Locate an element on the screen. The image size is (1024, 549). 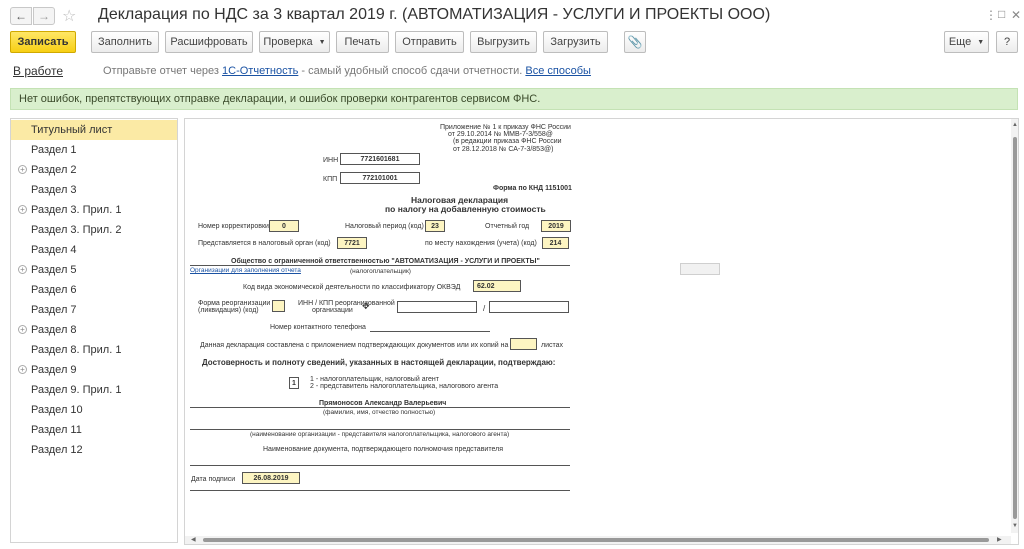
sidebar-item-label: Титульный лист is located at coordinates (72, 130).